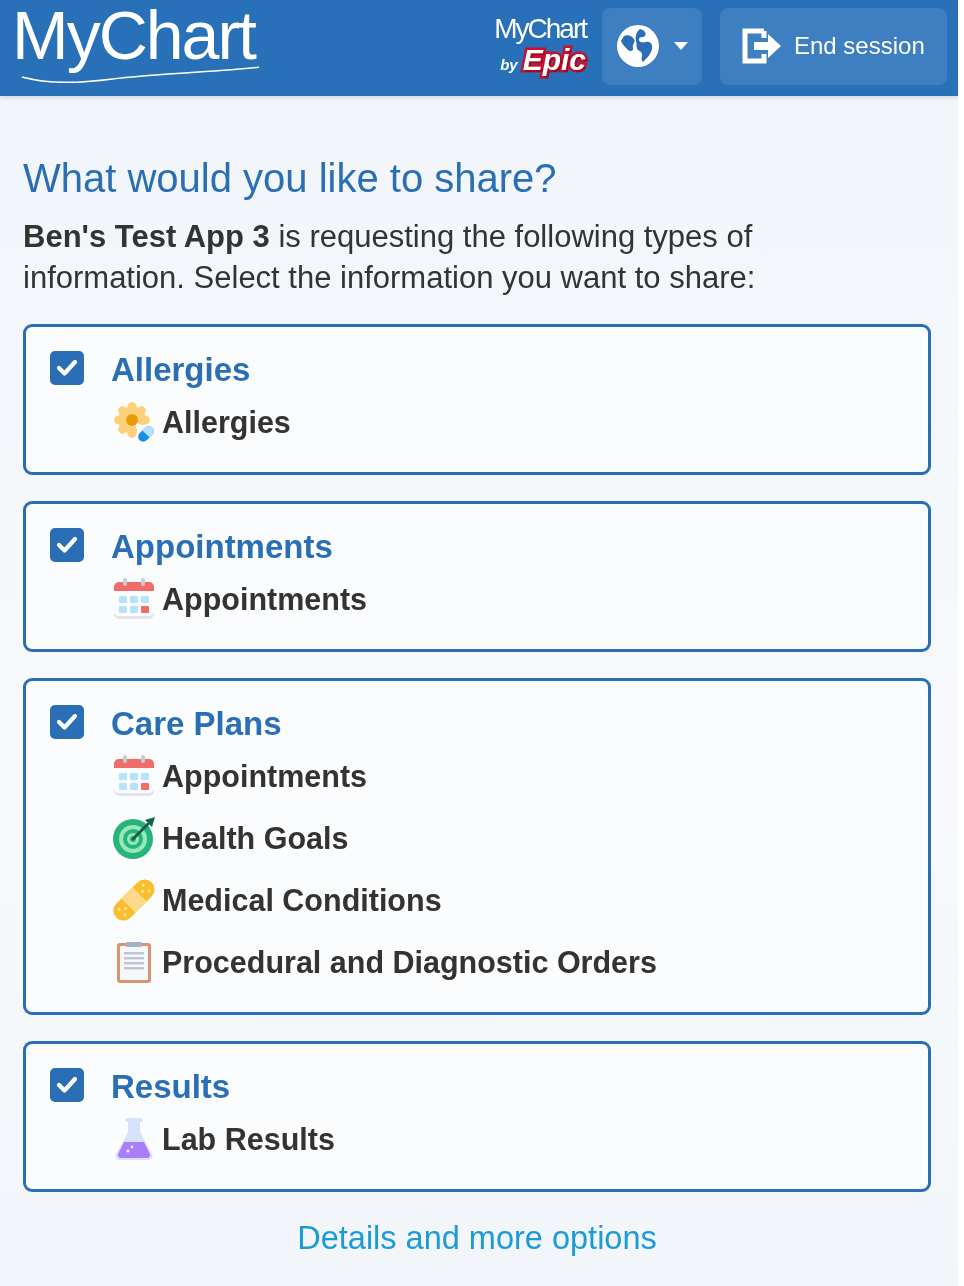  What do you see at coordinates (226, 423) in the screenshot?
I see `item-label: Allergies` at bounding box center [226, 423].